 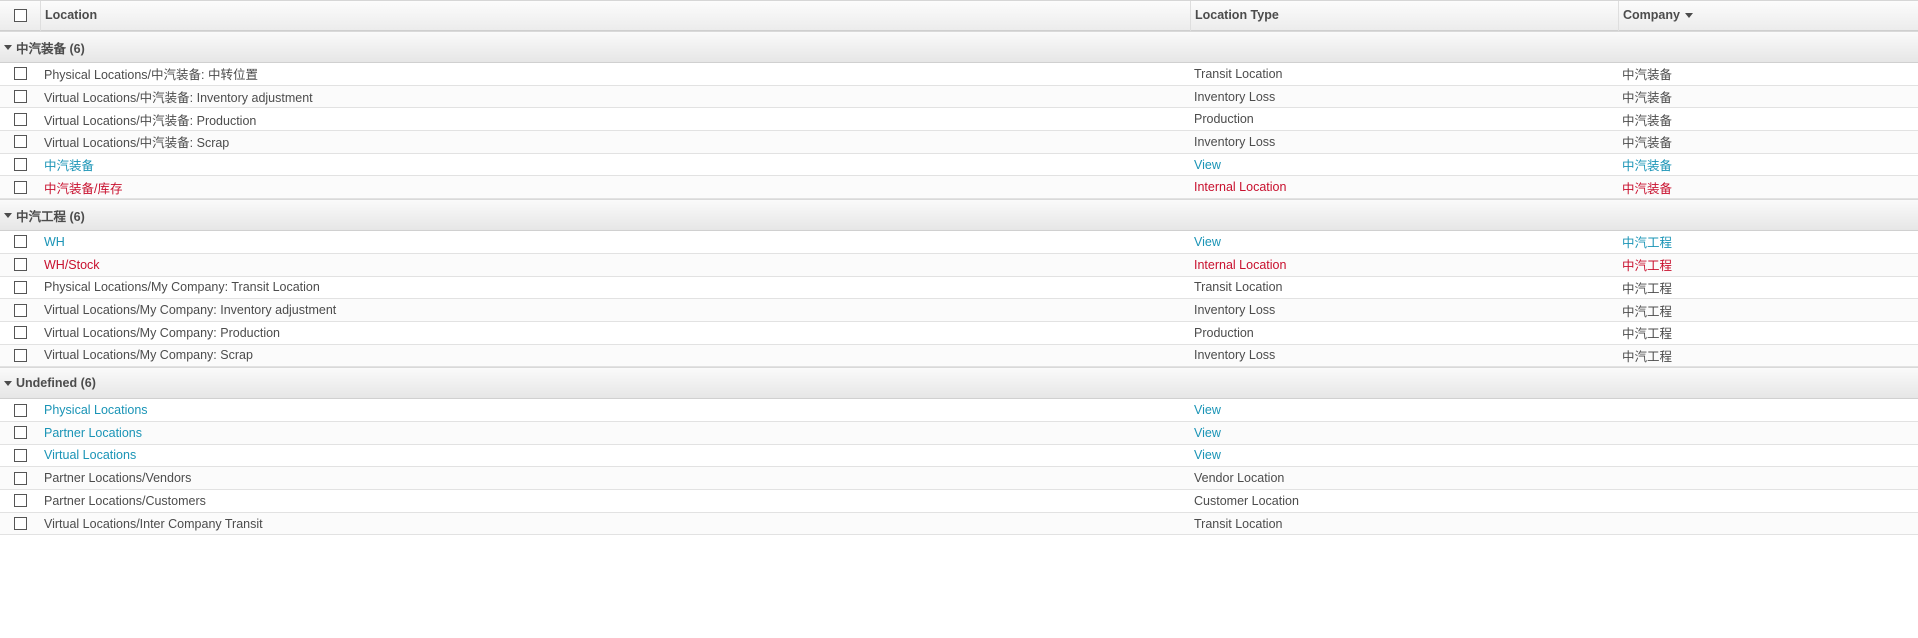 What do you see at coordinates (615, 501) in the screenshot?
I see `location-cell: Partner Locations/Customers` at bounding box center [615, 501].